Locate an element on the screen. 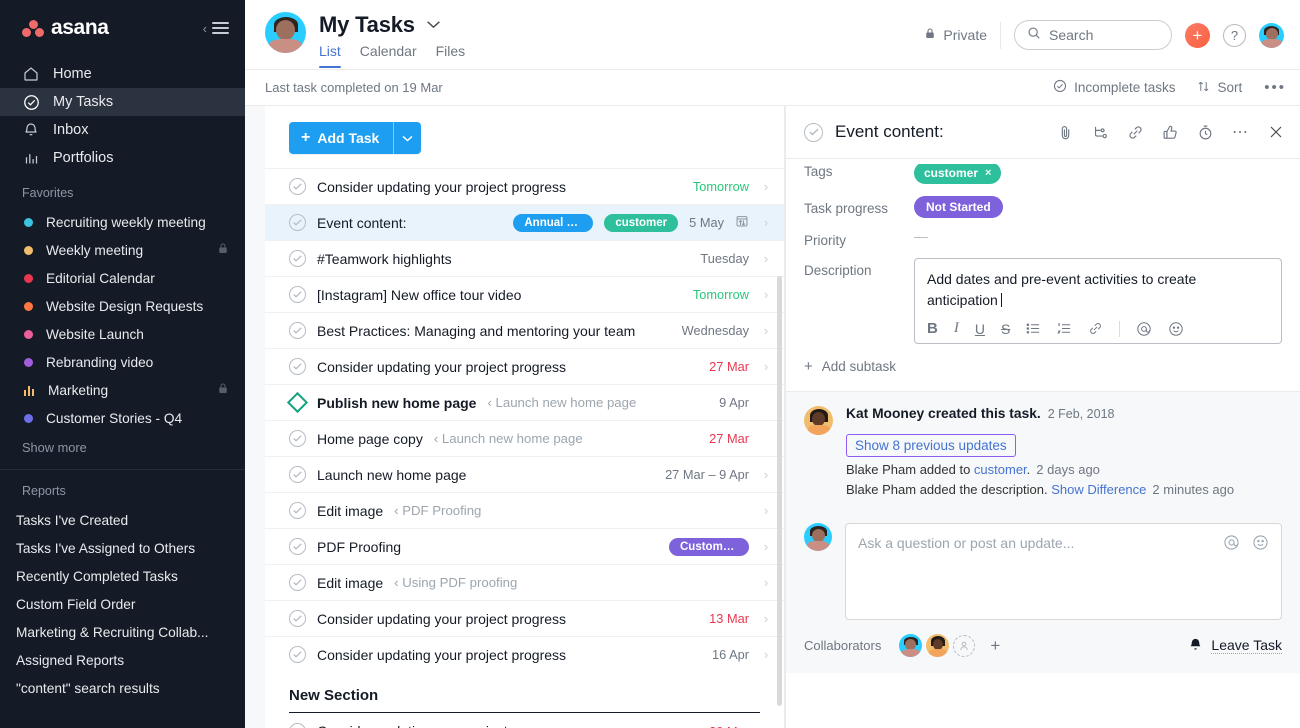  favorite-item-rebranding-video: Rebranding video is located at coordinates (122, 362).